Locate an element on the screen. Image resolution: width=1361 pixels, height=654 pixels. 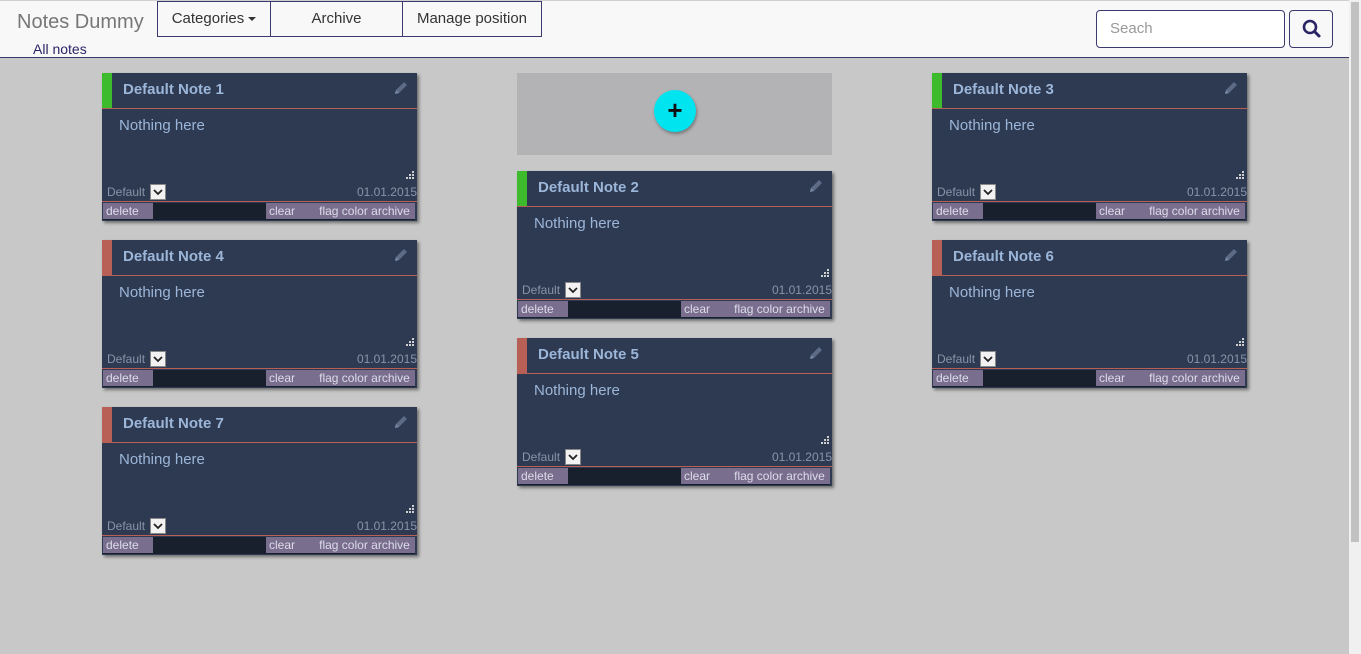
search-input: Seach is located at coordinates (1190, 29).